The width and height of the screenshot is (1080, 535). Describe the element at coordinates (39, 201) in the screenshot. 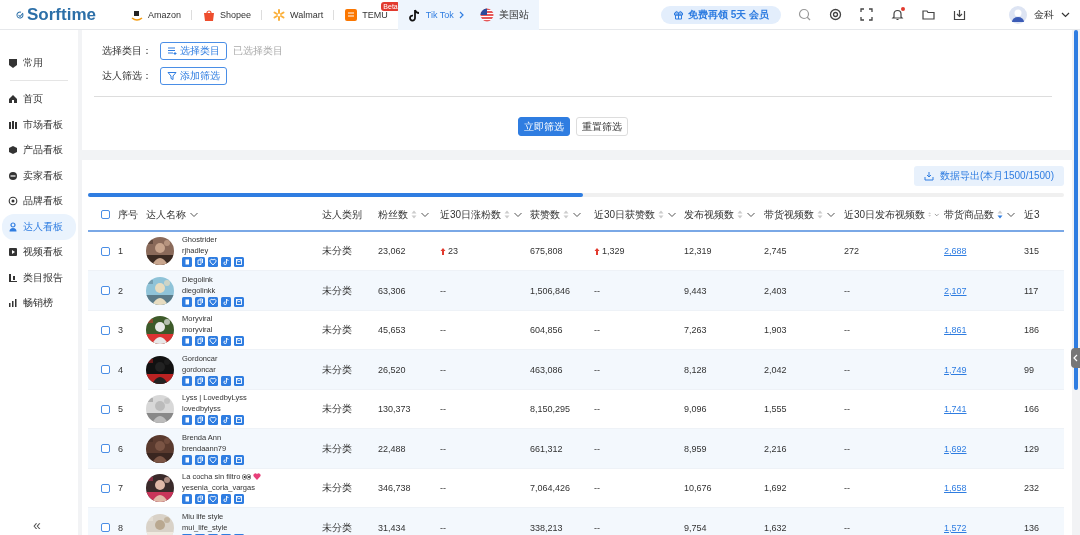

I see `sidebar-item: 品牌看板` at that location.